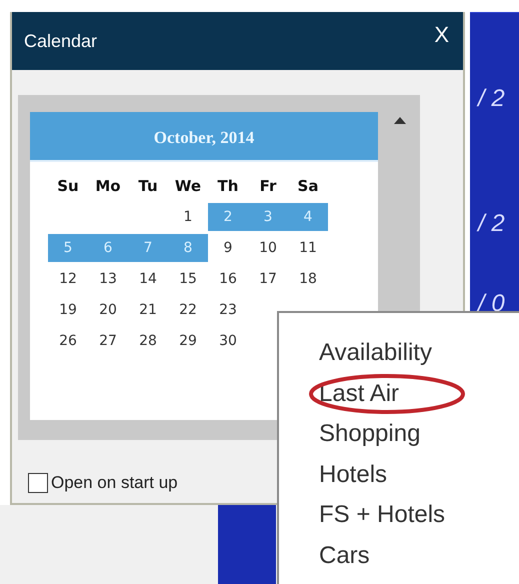 This screenshot has height=584, width=519. I want to click on weekday-label: Sa, so click(308, 186).